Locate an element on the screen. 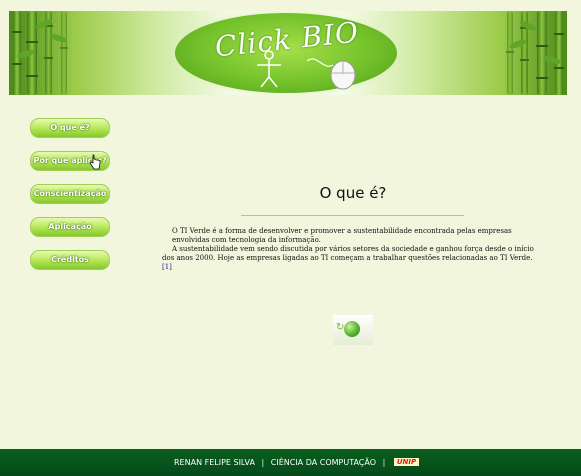  hand-cursor-icon is located at coordinates (95, 162).